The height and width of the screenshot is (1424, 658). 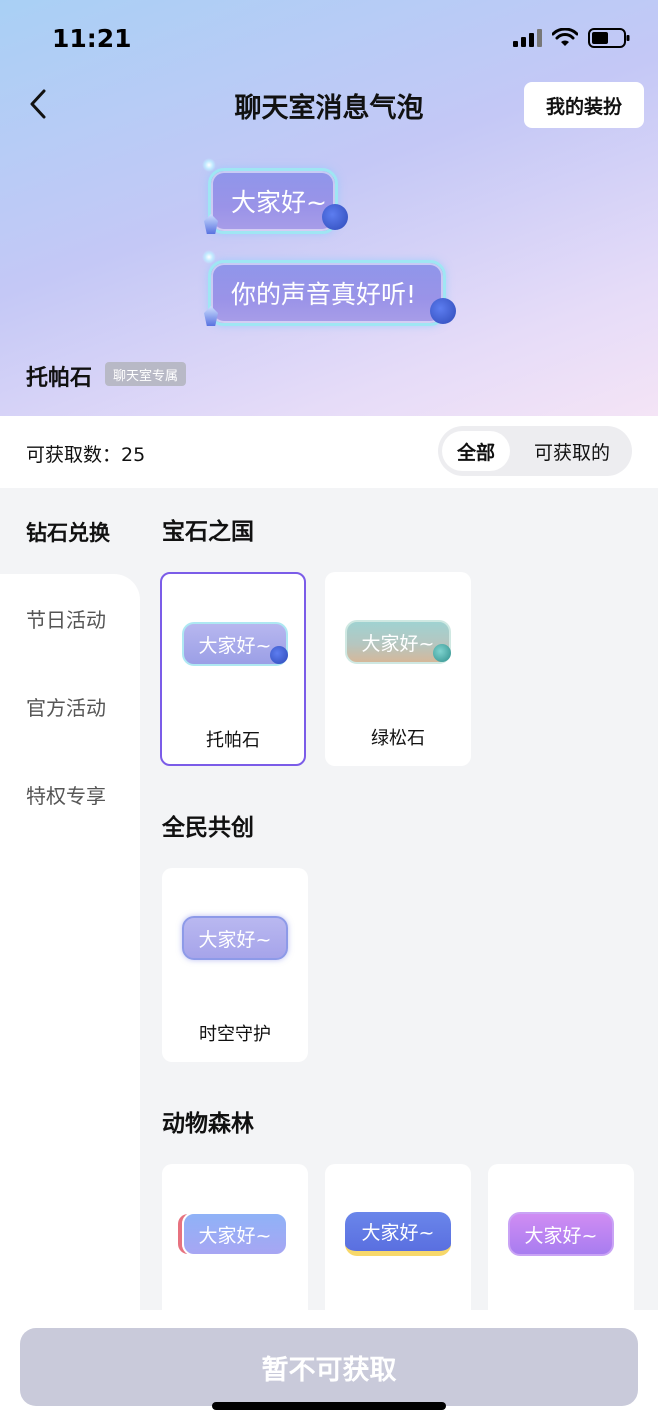 What do you see at coordinates (279, 202) in the screenshot?
I see `preview-bubble-text: 大家好~` at bounding box center [279, 202].